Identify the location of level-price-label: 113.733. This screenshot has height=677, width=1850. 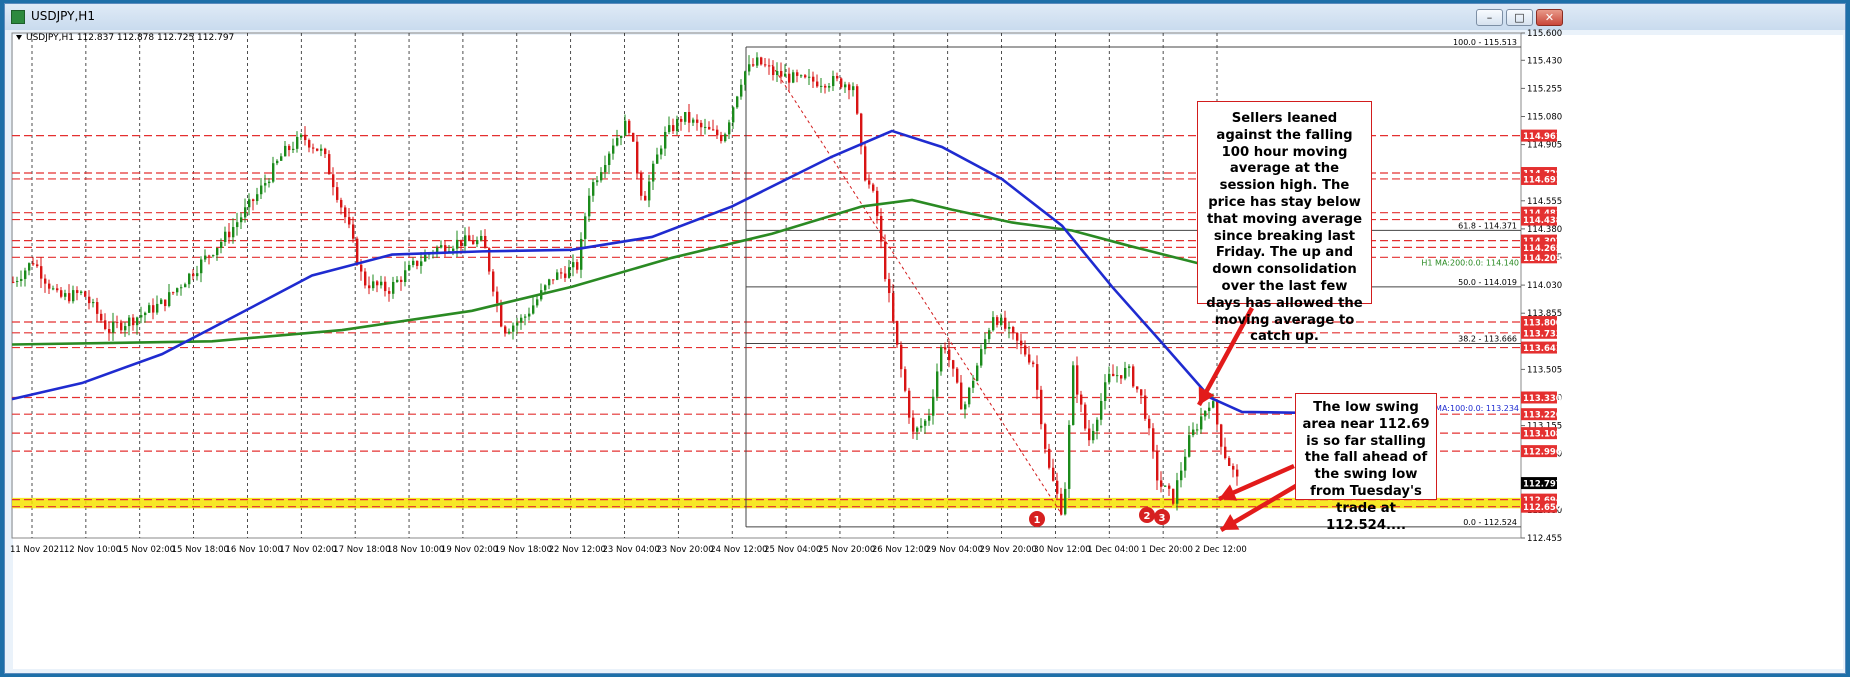
(1542, 334).